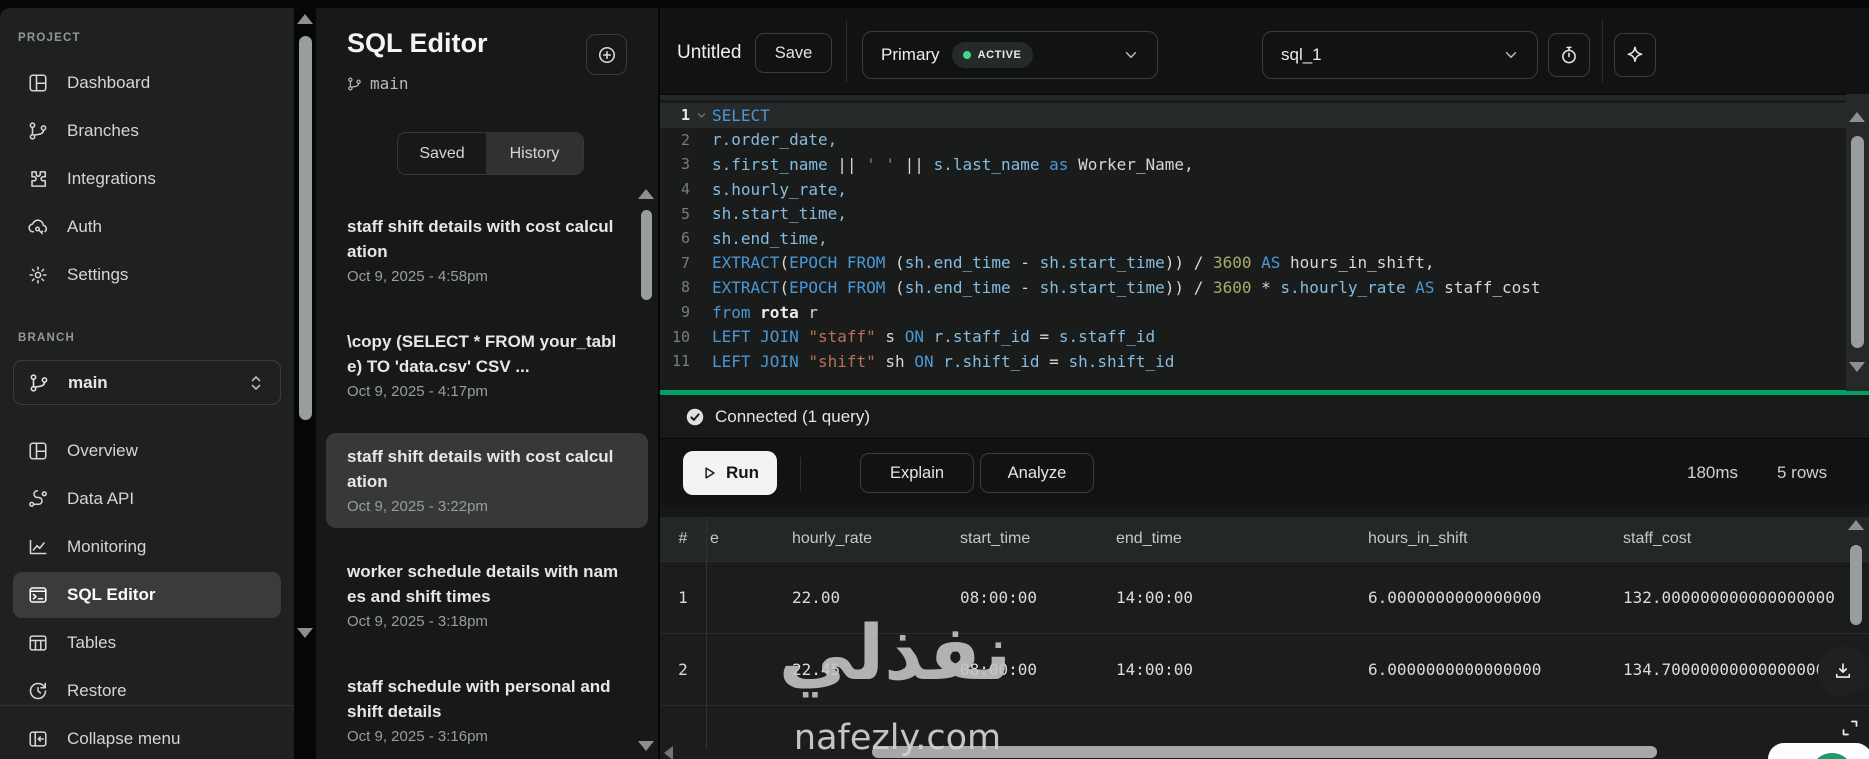  I want to click on analyze-button: Analyze, so click(1037, 473).